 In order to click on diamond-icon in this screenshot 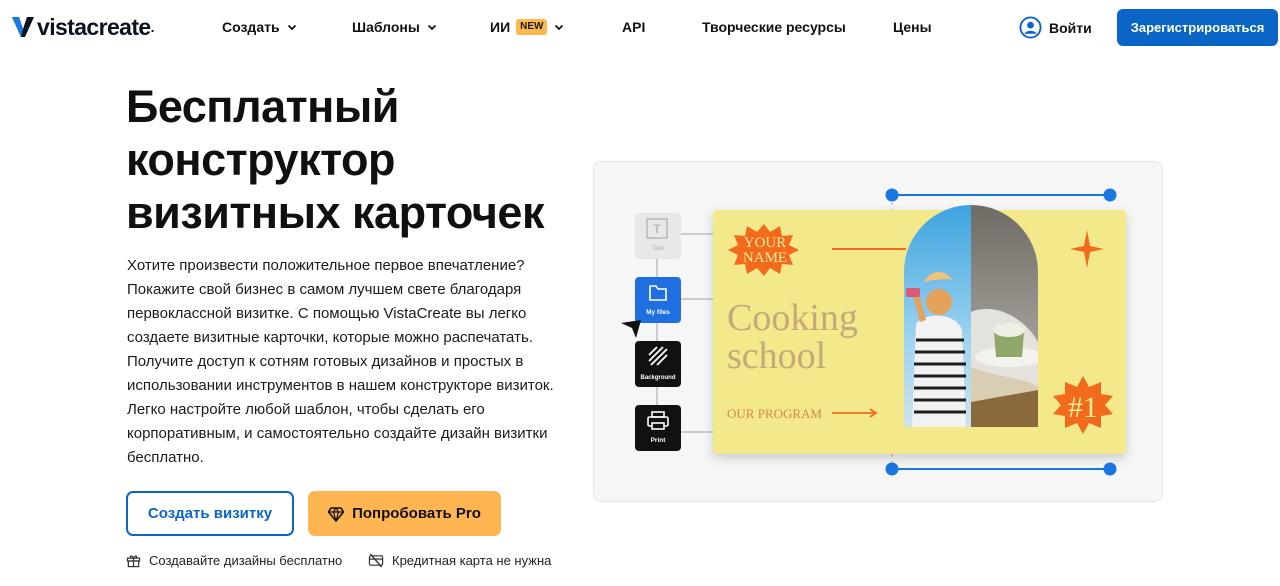, I will do `click(336, 514)`.